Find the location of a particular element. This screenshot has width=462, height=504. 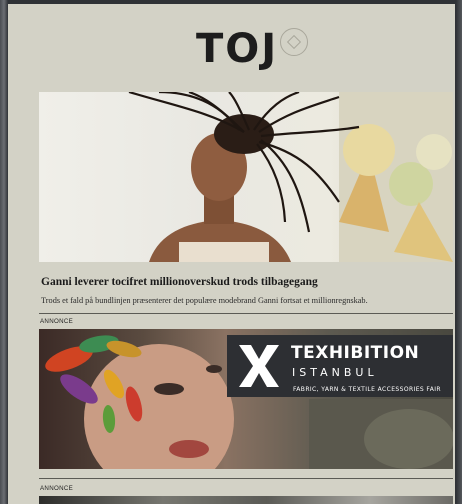

ad-tagline: FABRIC, YARN & TEXTILE ACCESSORIES FAIR is located at coordinates (367, 389).